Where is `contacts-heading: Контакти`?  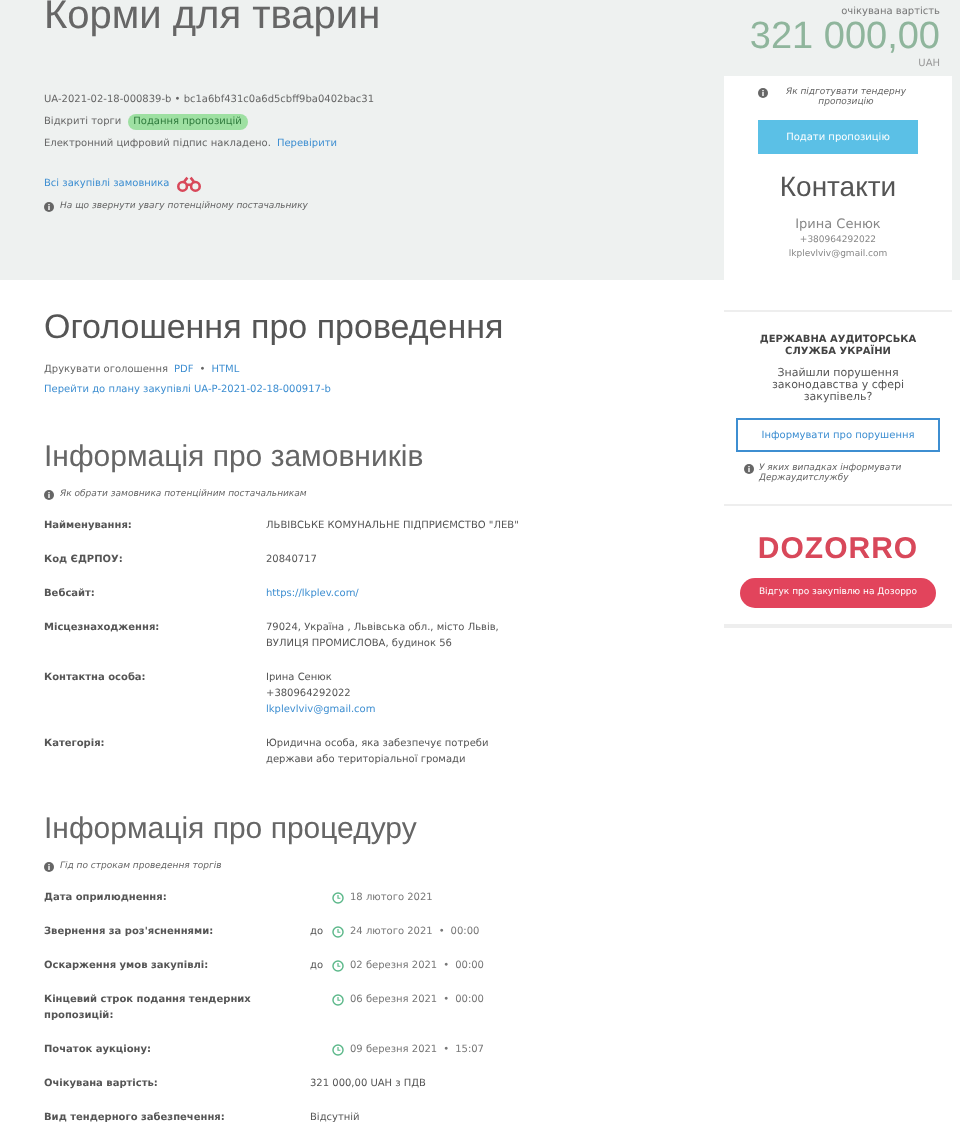
contacts-heading: Контакти is located at coordinates (838, 186).